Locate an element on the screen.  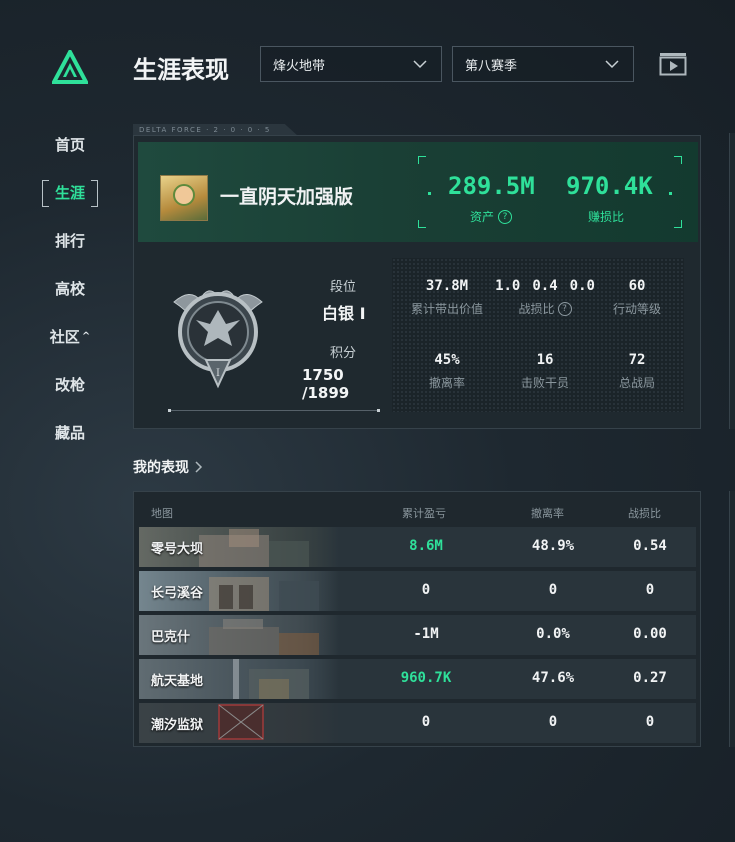
extract-rate-value: 0.0% is located at coordinates (553, 634).